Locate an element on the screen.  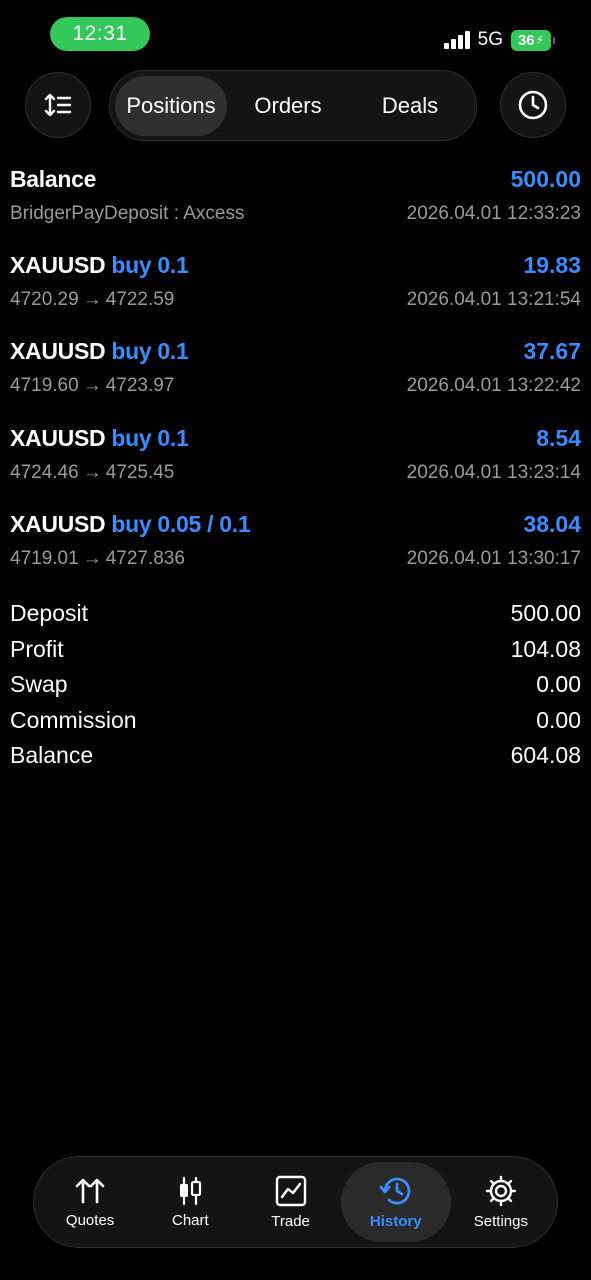
position-open-price: 4719.01 is located at coordinates (44, 558).